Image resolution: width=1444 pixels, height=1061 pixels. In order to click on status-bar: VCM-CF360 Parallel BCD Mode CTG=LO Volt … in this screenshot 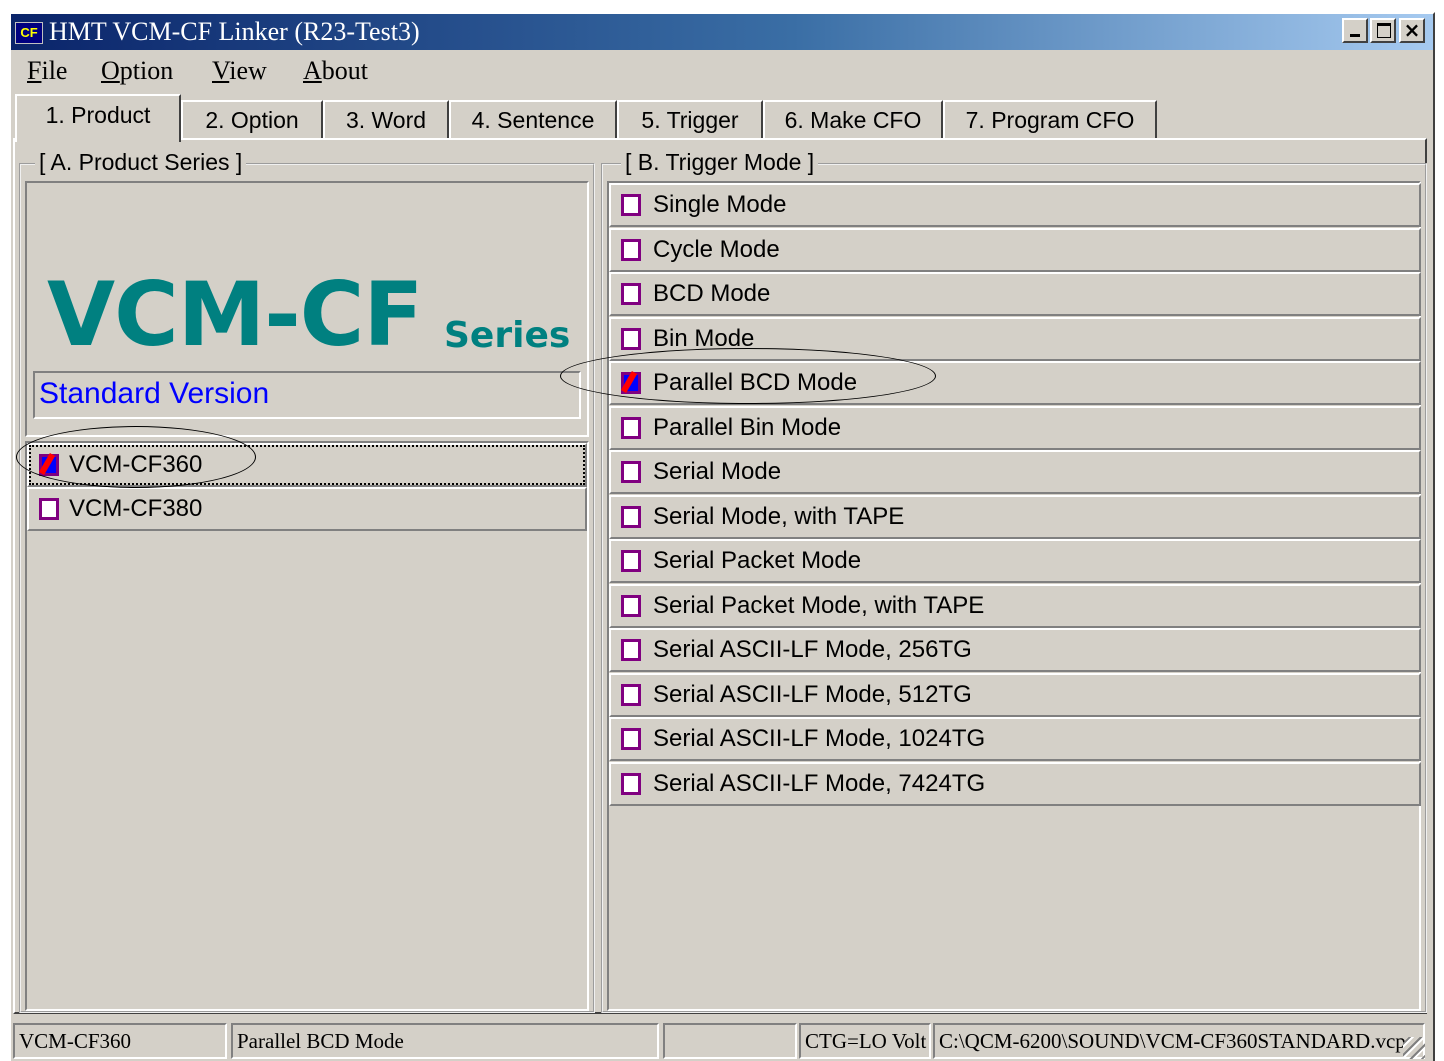, I will do `click(719, 1041)`.